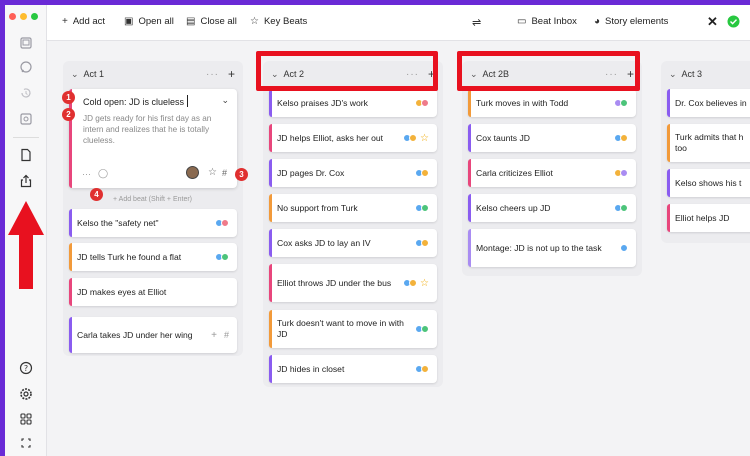  Describe the element at coordinates (733, 21) in the screenshot. I see `sync-status-icon` at that location.